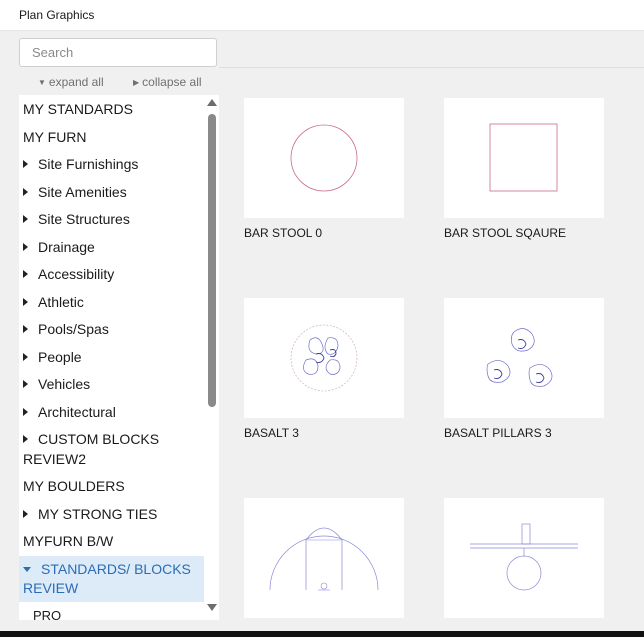 The height and width of the screenshot is (637, 644). Describe the element at coordinates (74, 486) in the screenshot. I see `tree-item-my-boulders: MY BOULDERS` at that location.